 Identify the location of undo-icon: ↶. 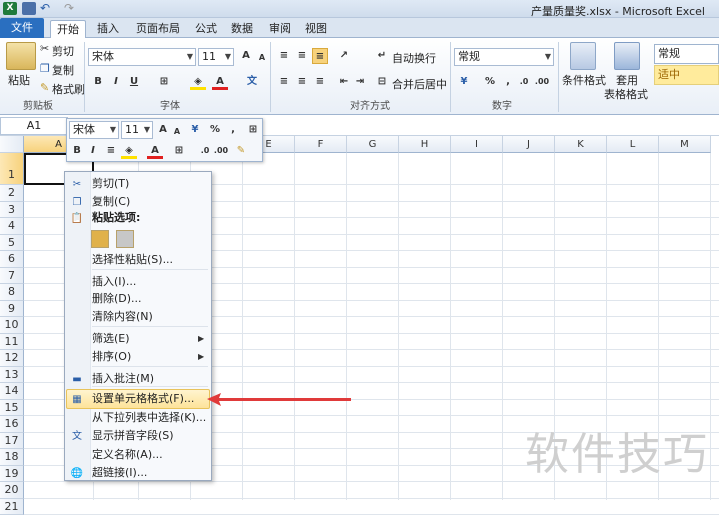
(45, 8).